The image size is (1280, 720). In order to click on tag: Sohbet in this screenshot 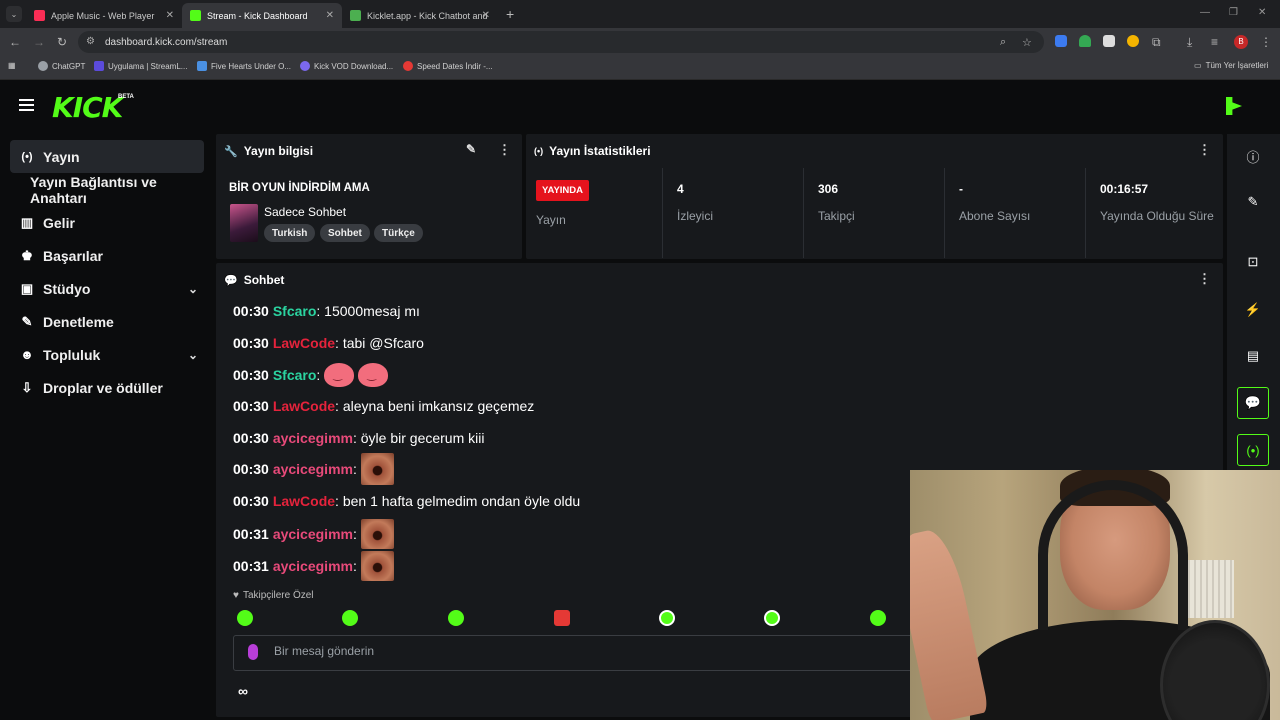, I will do `click(345, 233)`.